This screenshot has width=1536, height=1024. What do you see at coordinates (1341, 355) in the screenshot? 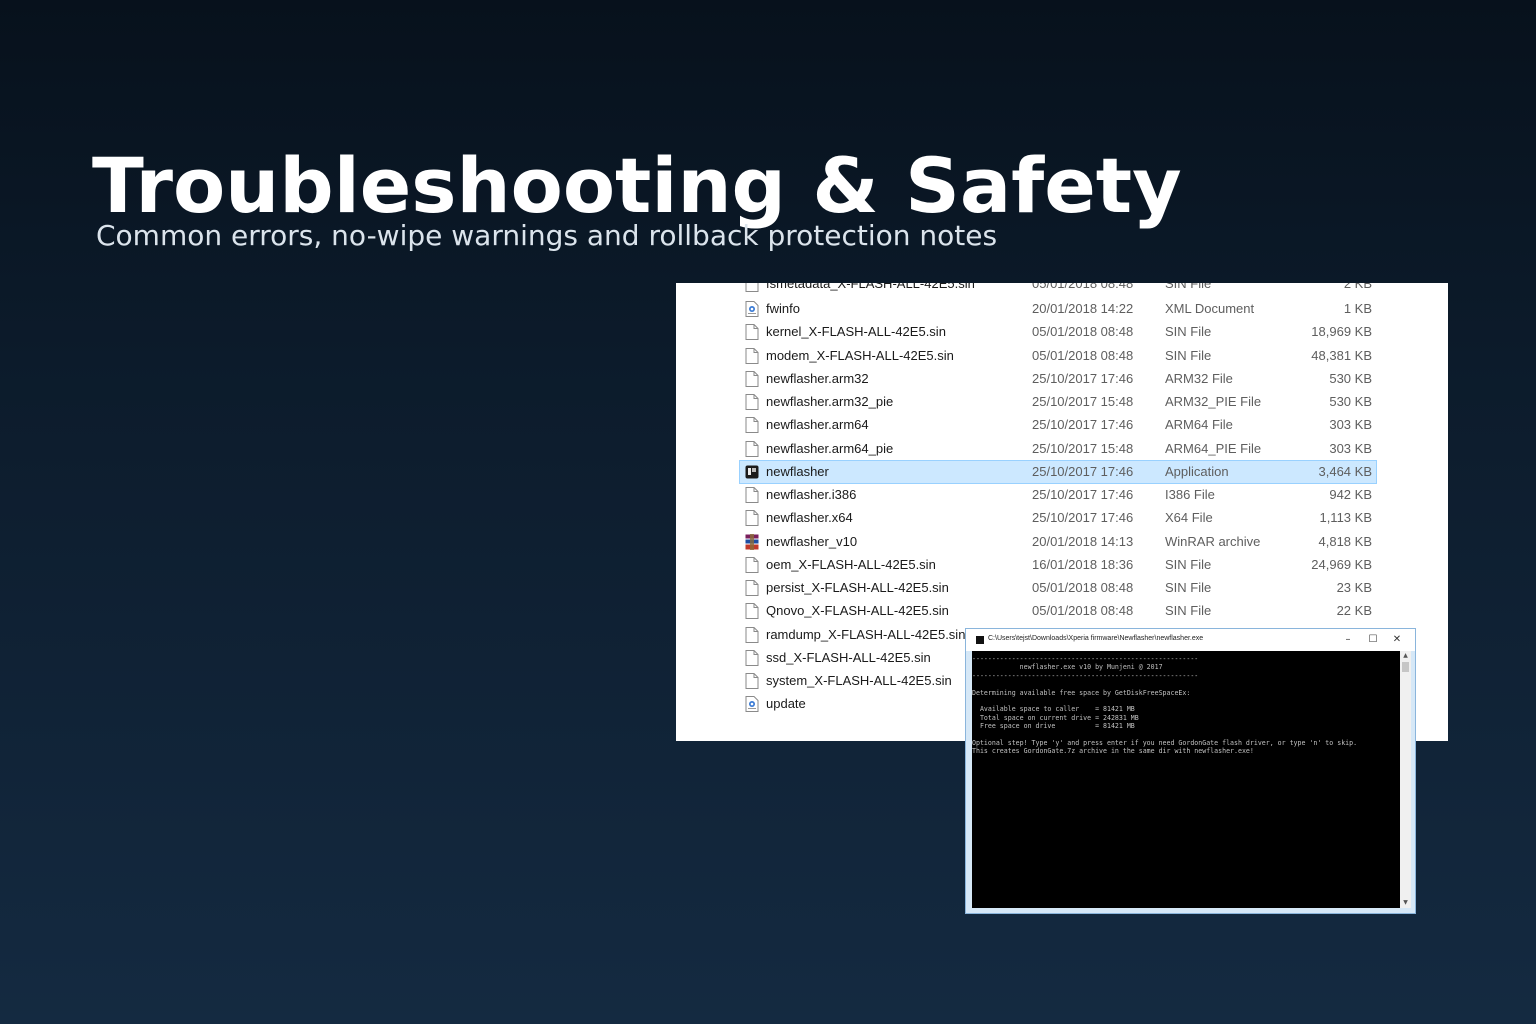
I see `file-size: 48,381 KB` at bounding box center [1341, 355].